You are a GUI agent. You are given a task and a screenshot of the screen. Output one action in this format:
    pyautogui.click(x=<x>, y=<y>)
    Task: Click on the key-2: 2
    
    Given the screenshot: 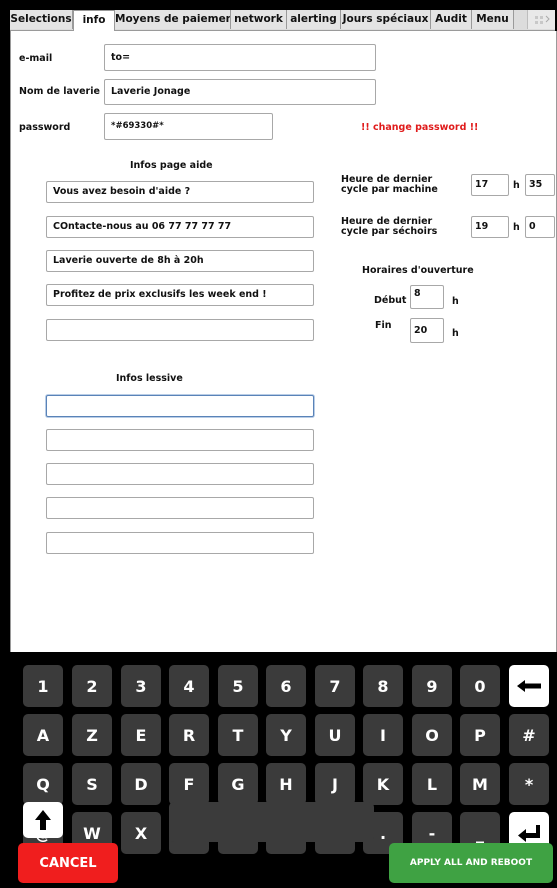 What is the action you would take?
    pyautogui.click(x=92, y=686)
    